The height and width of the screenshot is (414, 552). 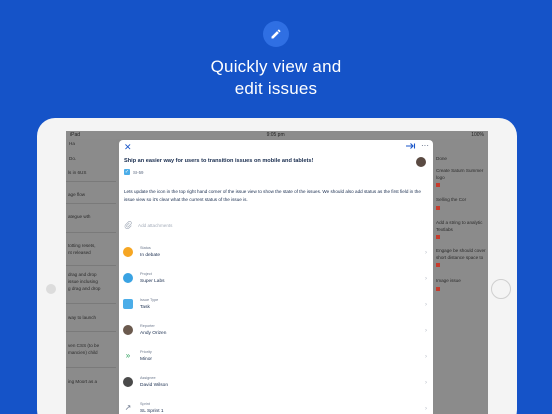 What do you see at coordinates (441, 158) in the screenshot?
I see `column-header-done: Done` at bounding box center [441, 158].